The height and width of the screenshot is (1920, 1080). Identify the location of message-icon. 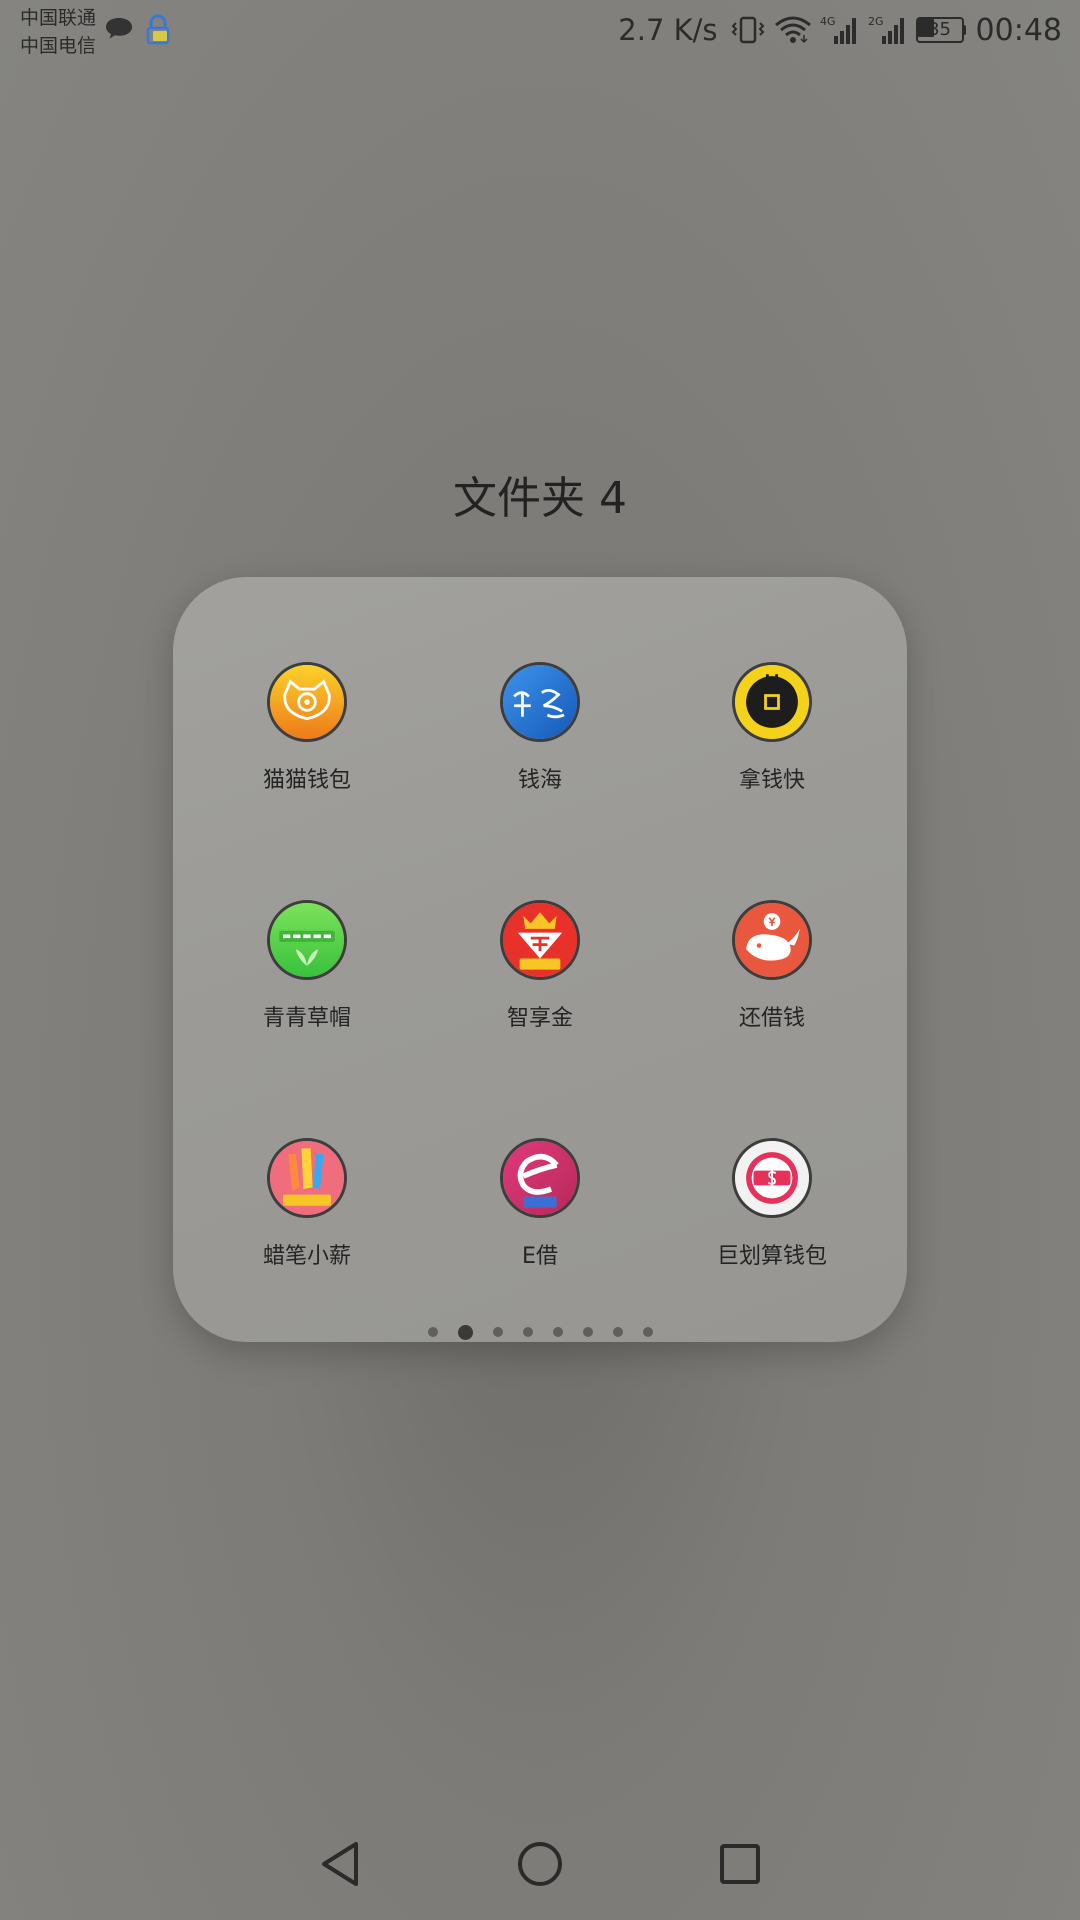
(119, 28).